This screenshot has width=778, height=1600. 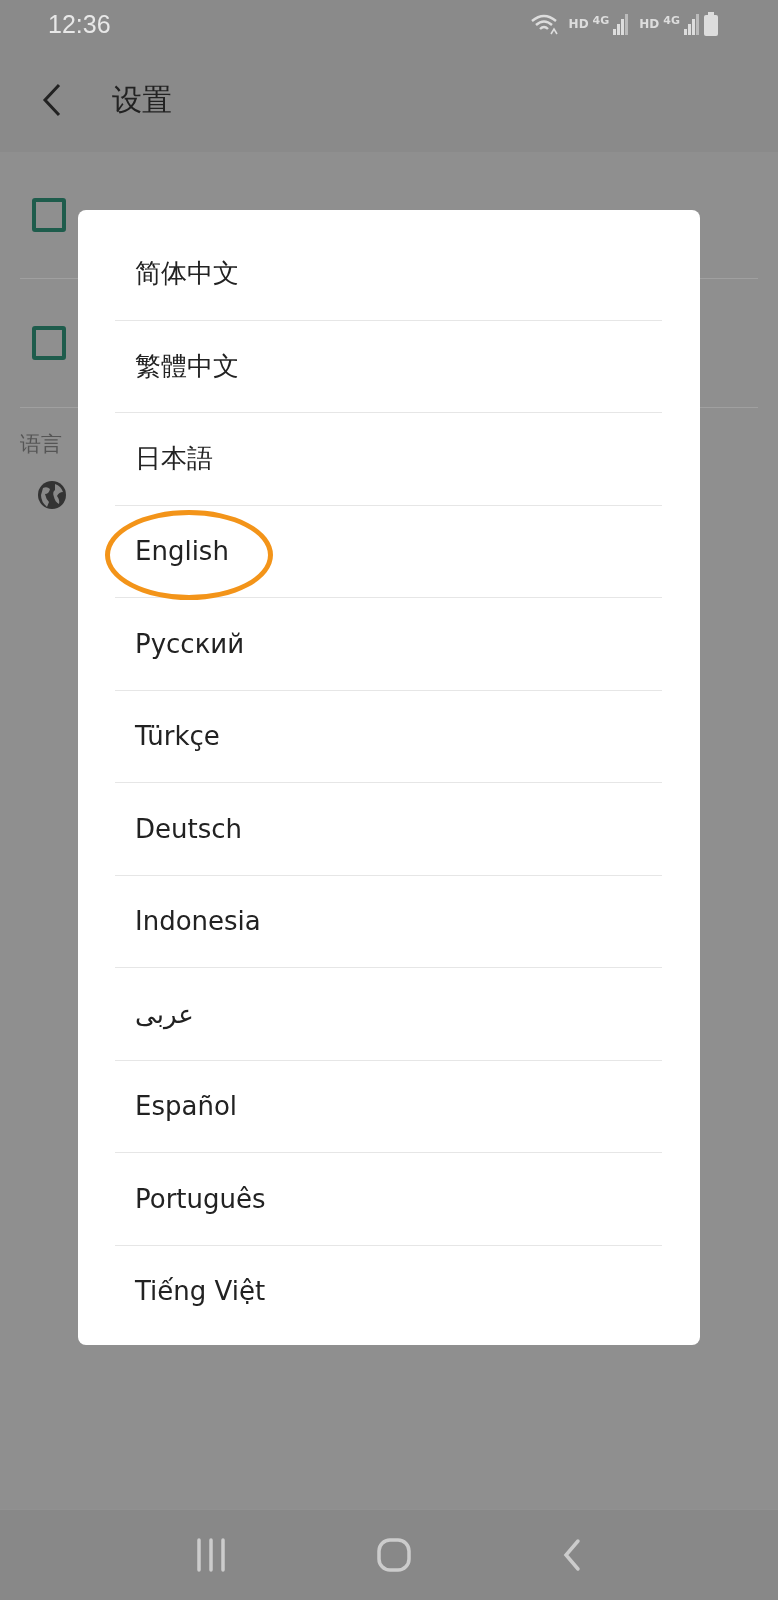 I want to click on language-option: عربى, so click(x=164, y=1013).